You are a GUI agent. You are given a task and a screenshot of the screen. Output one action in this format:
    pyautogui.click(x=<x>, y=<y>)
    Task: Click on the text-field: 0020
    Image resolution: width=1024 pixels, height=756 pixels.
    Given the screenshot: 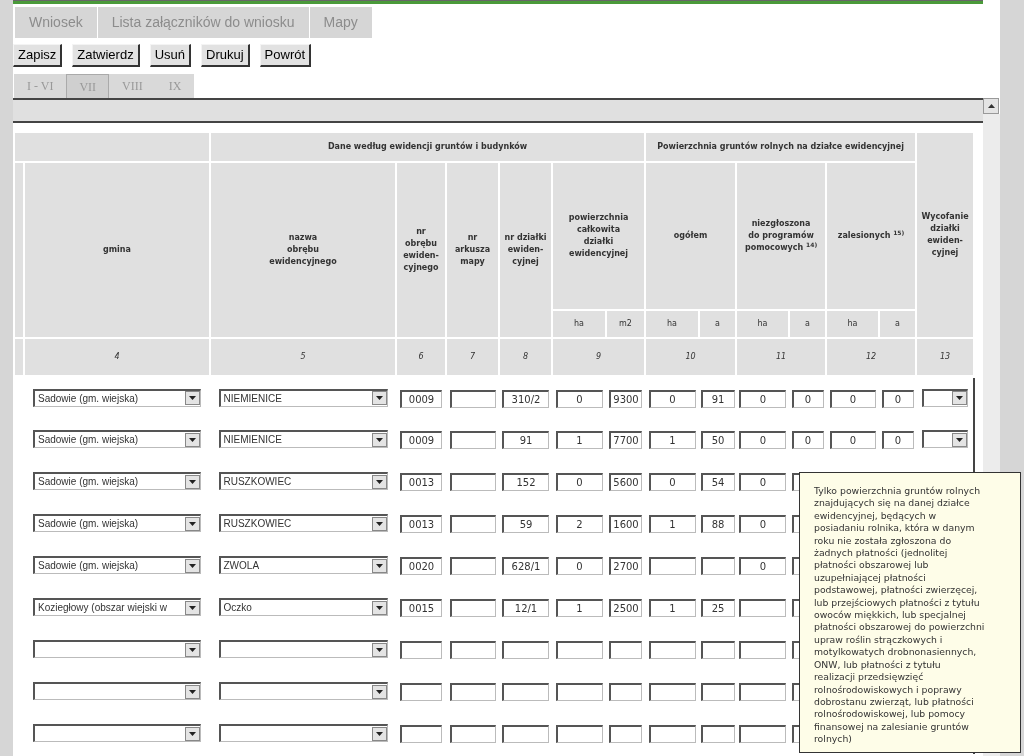 What is the action you would take?
    pyautogui.click(x=421, y=566)
    